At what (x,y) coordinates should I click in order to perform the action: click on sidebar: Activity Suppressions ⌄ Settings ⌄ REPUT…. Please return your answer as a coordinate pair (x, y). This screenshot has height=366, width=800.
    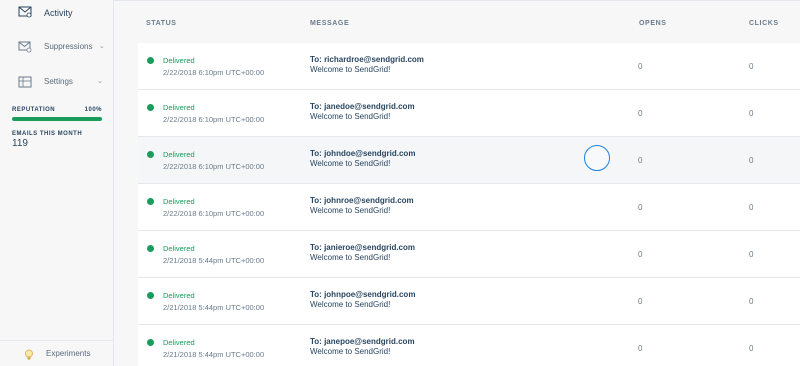
    Looking at the image, I should click on (57, 183).